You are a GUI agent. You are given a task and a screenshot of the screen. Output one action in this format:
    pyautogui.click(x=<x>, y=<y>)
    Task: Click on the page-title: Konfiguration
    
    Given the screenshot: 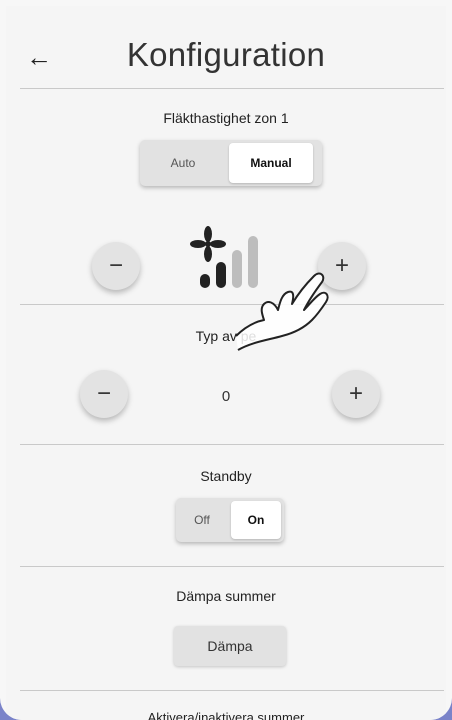 What is the action you would take?
    pyautogui.click(x=226, y=54)
    